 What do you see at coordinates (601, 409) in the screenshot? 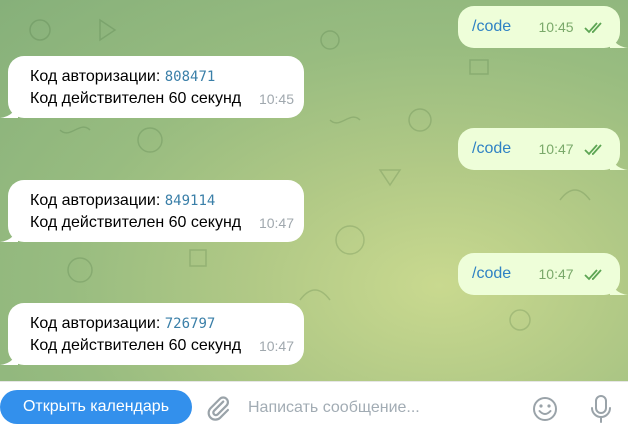
I see `microphone-icon` at bounding box center [601, 409].